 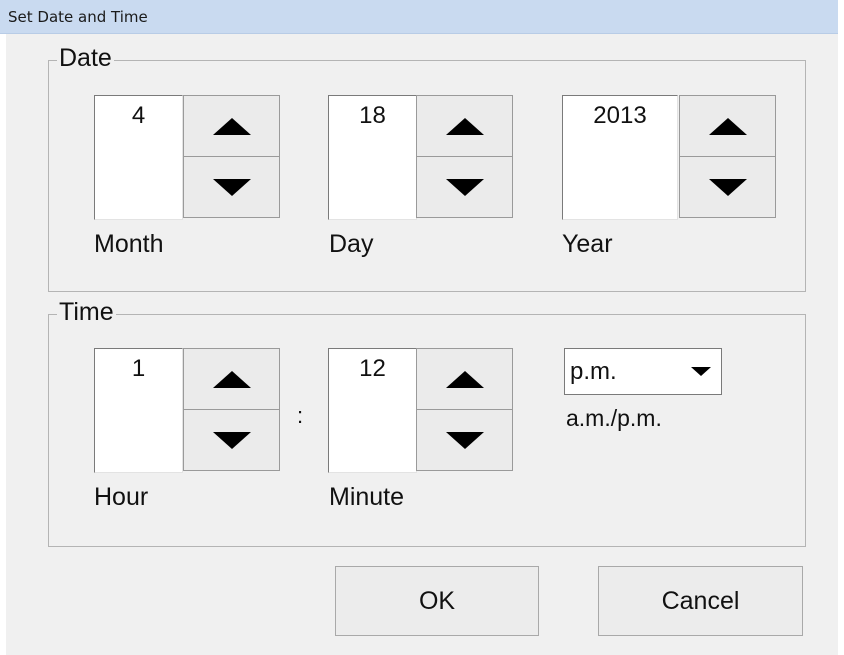 I want to click on year-value-box: 2013, so click(x=620, y=157).